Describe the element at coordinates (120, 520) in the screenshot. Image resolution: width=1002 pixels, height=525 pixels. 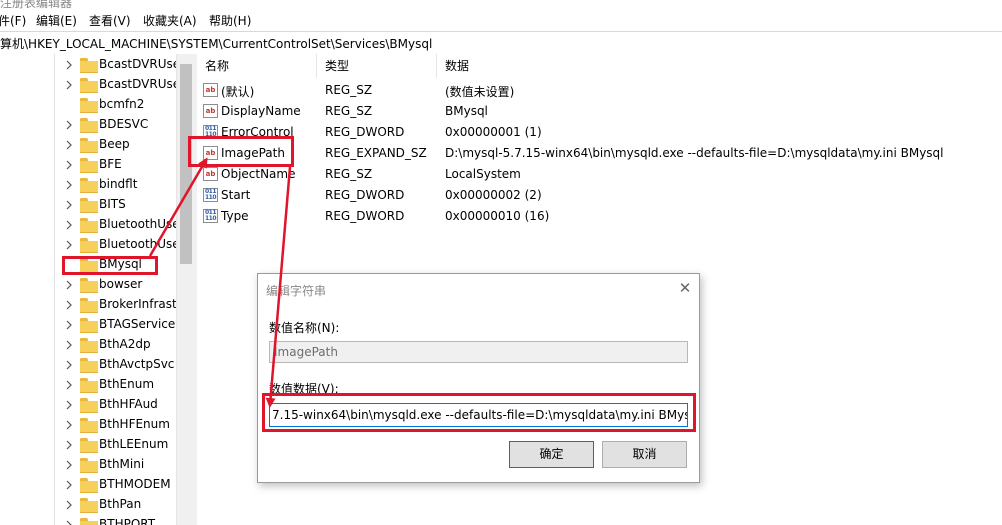
I see `tree-item: BTHPORT` at that location.